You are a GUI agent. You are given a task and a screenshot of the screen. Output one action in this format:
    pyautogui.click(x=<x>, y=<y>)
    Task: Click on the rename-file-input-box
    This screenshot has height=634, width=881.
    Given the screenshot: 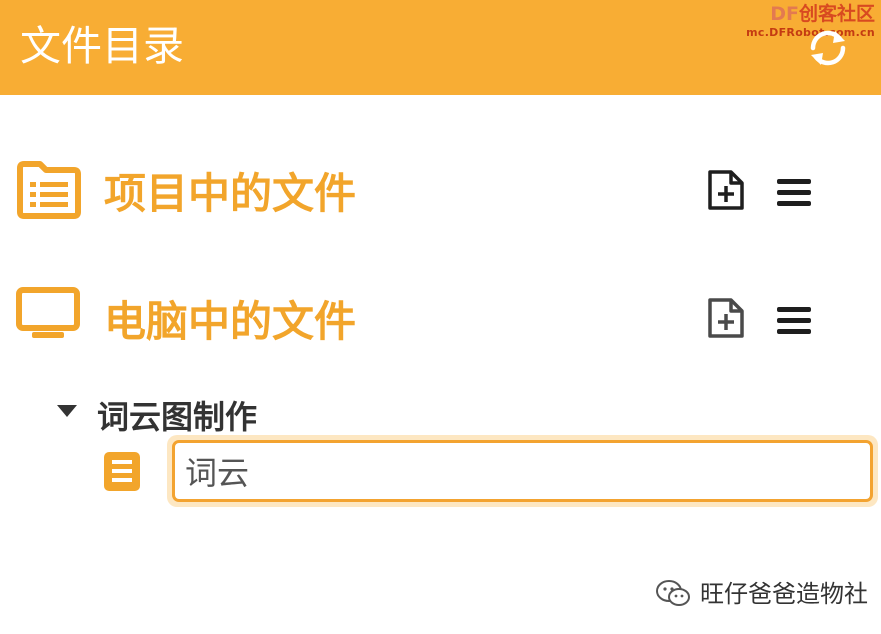 What is the action you would take?
    pyautogui.click(x=522, y=471)
    